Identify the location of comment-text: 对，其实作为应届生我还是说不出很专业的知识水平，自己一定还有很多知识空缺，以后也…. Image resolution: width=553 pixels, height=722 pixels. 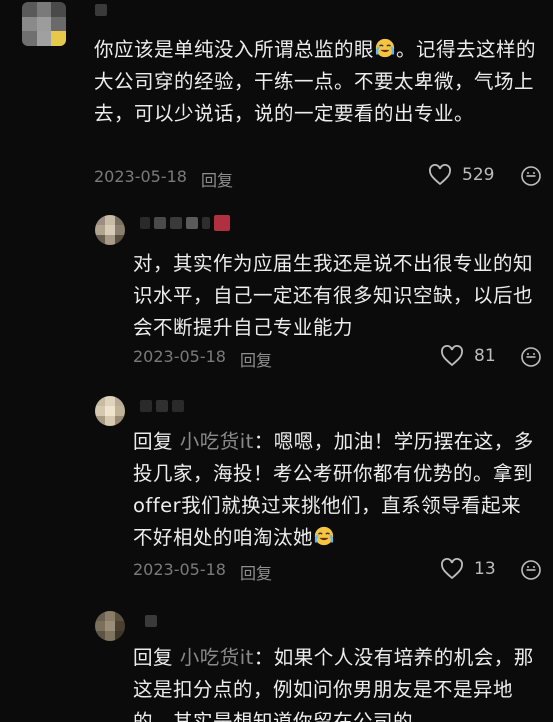
(333, 295).